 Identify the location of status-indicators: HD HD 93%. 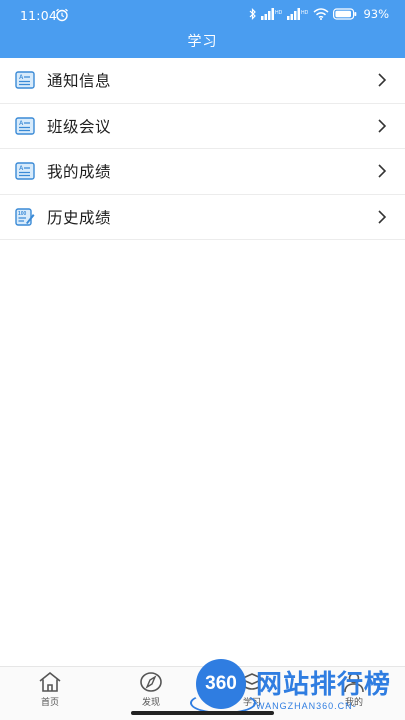
(319, 14).